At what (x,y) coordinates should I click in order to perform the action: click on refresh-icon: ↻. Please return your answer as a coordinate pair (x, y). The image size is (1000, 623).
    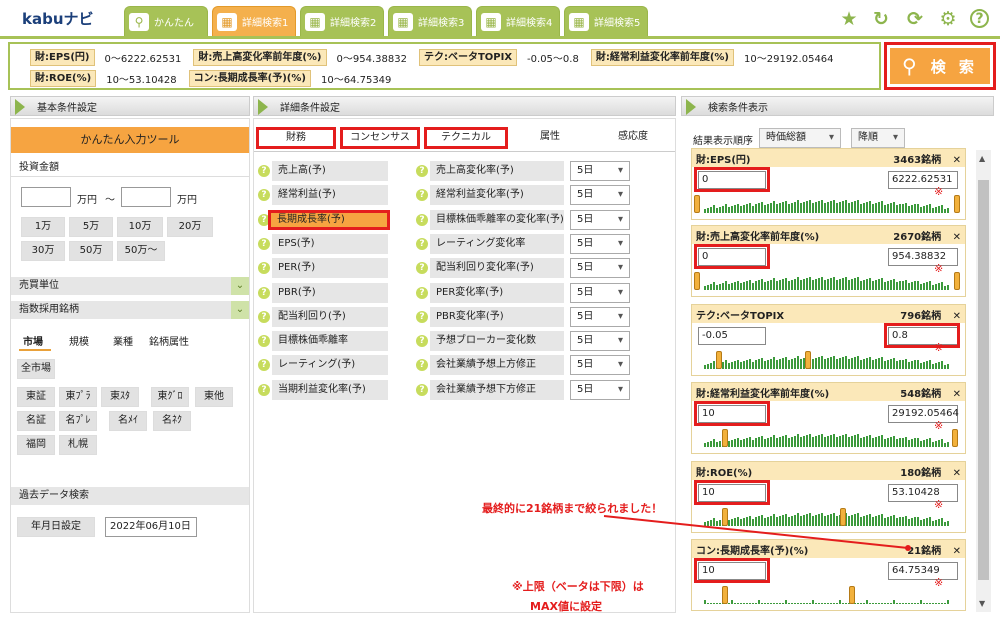
    Looking at the image, I should click on (881, 19).